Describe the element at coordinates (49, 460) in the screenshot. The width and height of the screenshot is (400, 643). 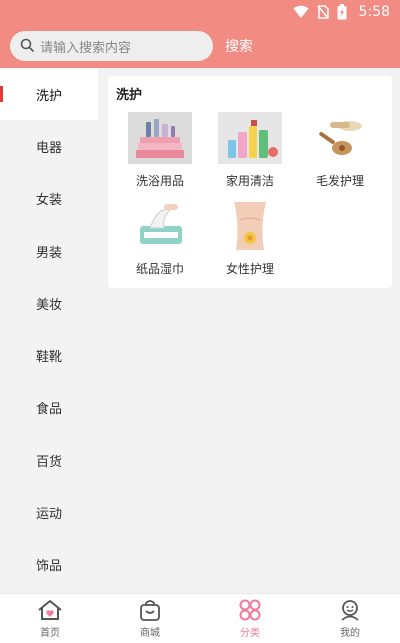
I see `sidebar-item-general-goods: 百货` at that location.